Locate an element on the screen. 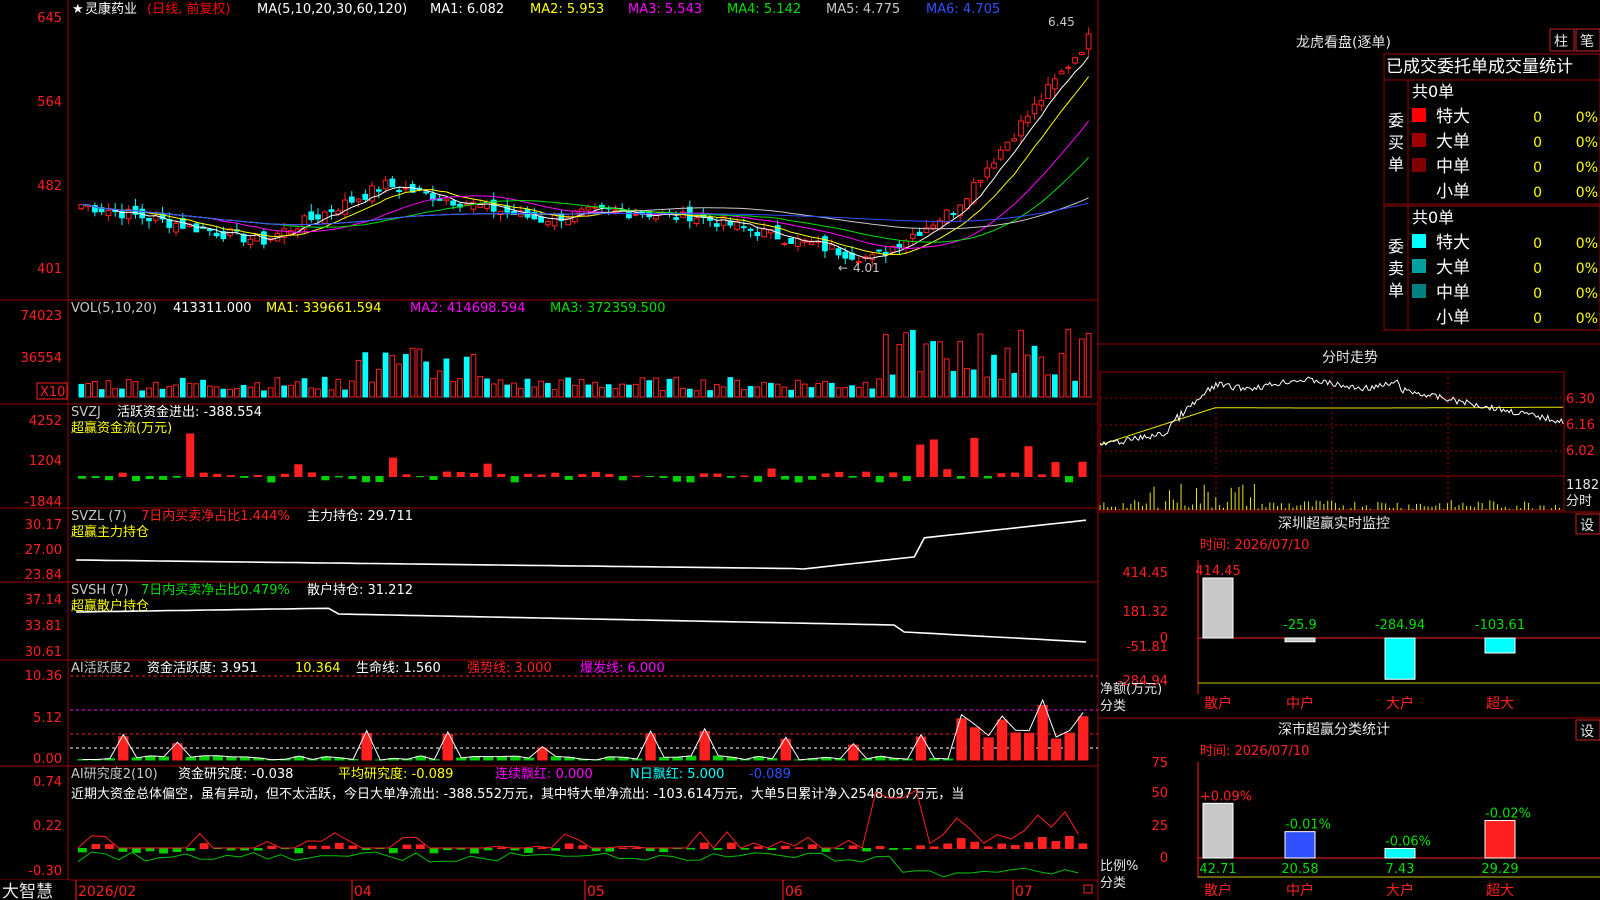  sh-time: 时间: 2026/07/10 is located at coordinates (1254, 751).